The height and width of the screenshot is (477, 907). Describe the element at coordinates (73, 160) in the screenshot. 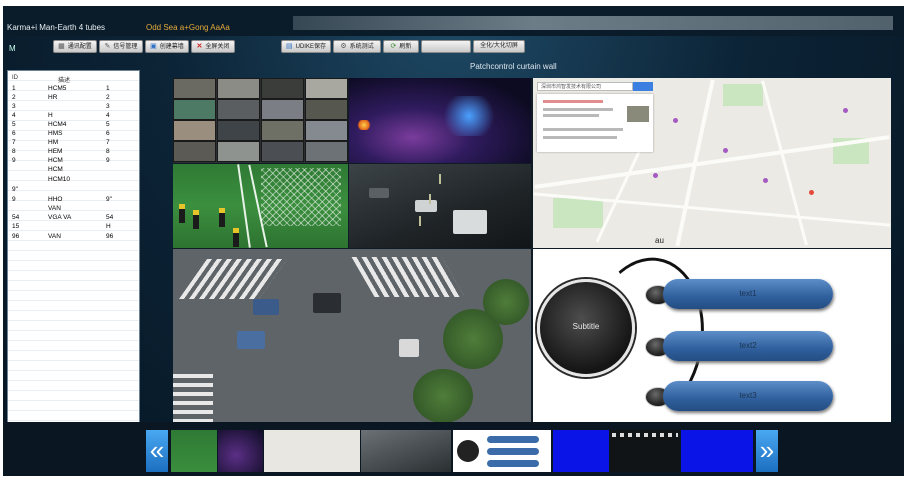

I see `signal-row: 9 HCM 9` at that location.